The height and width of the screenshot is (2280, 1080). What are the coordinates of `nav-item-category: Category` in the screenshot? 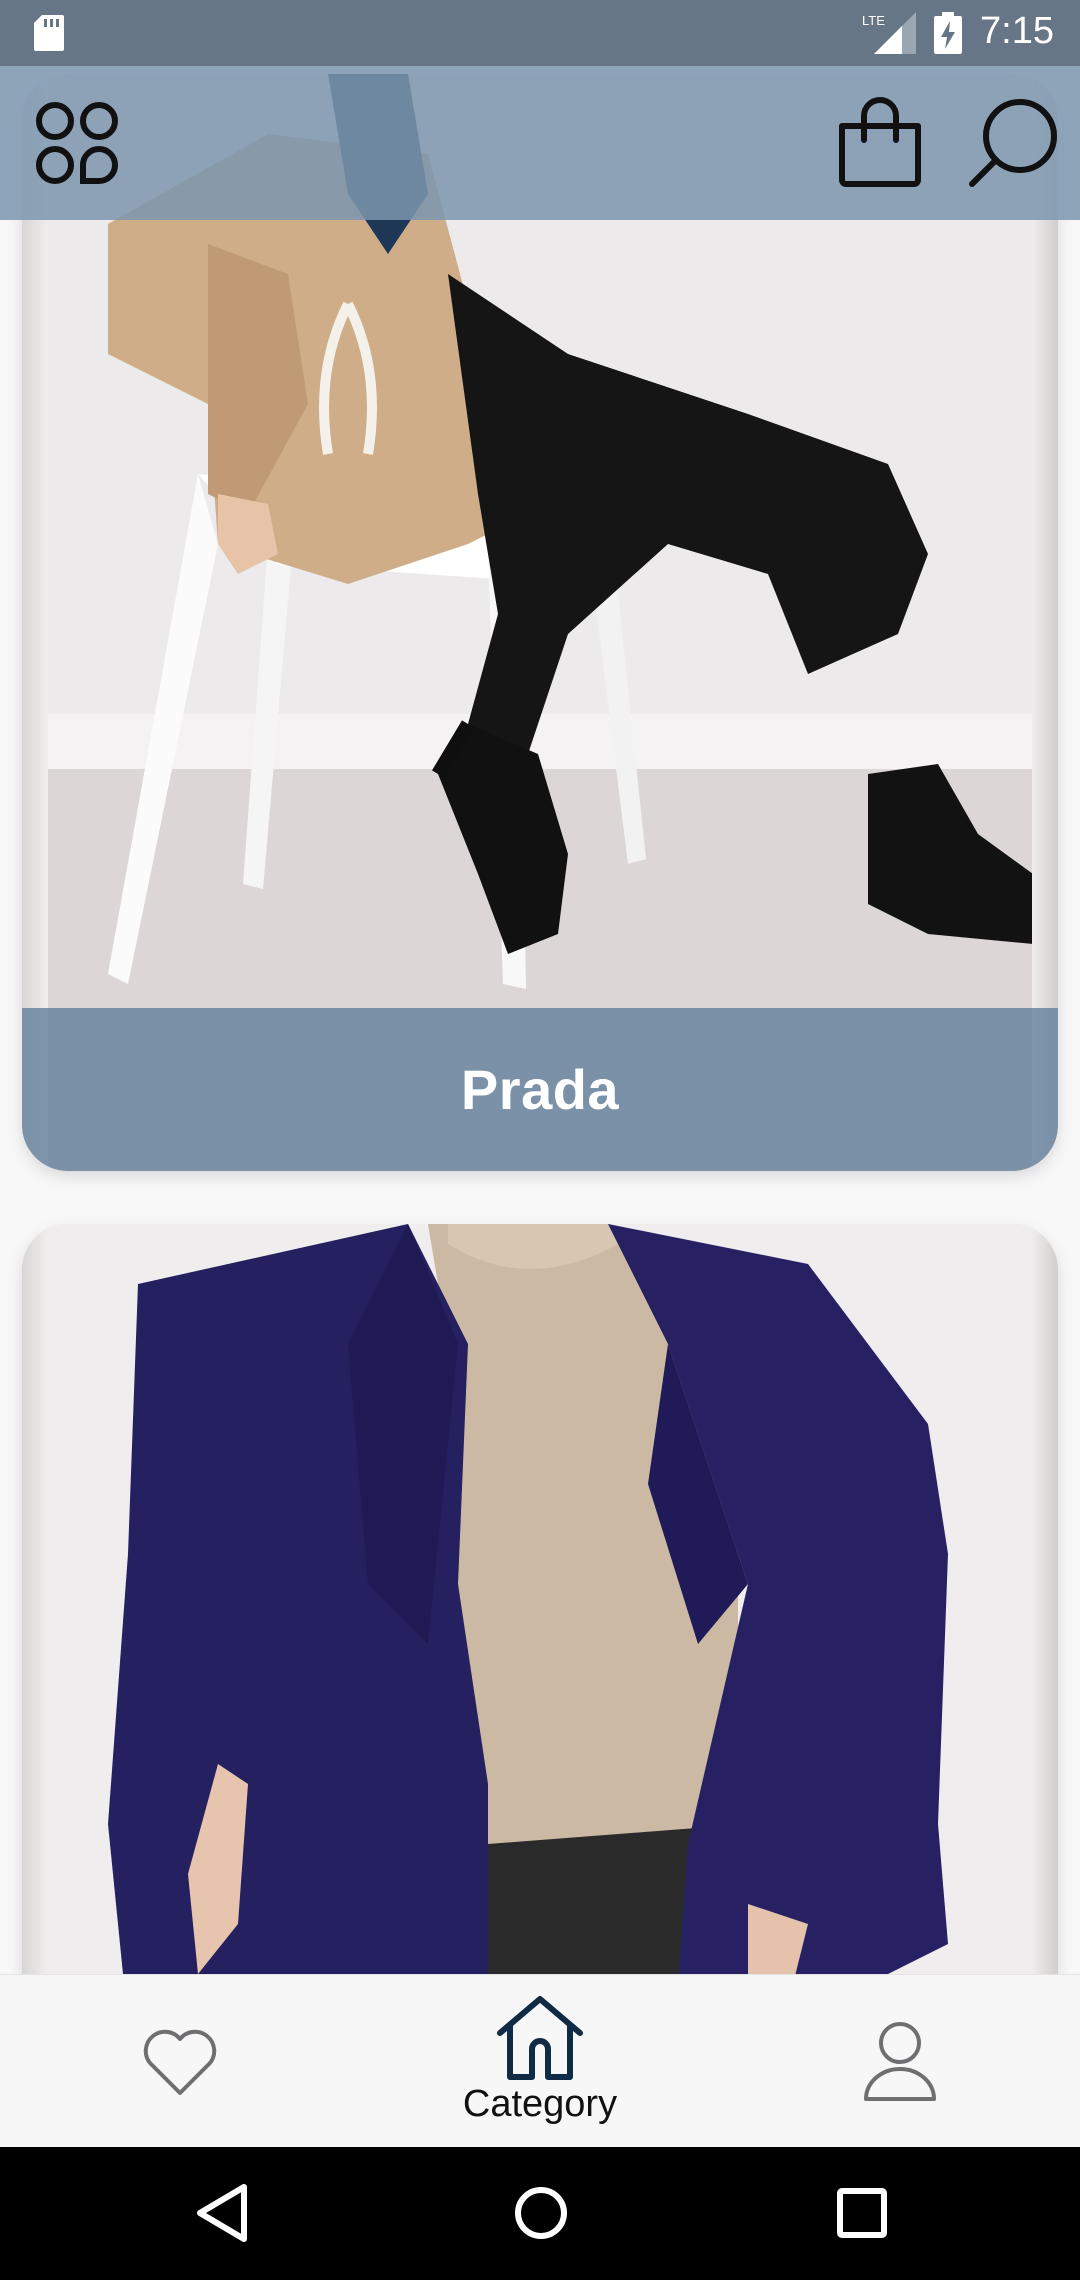 It's located at (540, 2068).